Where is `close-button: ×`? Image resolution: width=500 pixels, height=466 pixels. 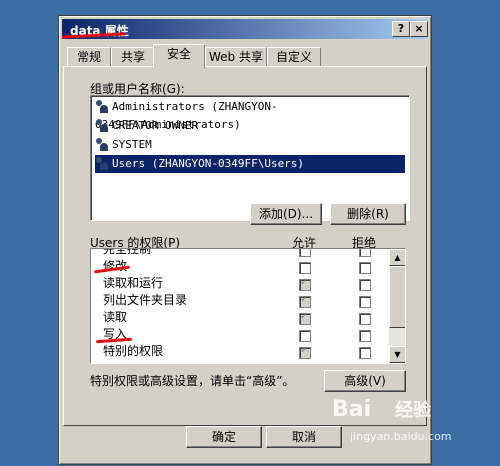
close-button: × is located at coordinates (419, 29).